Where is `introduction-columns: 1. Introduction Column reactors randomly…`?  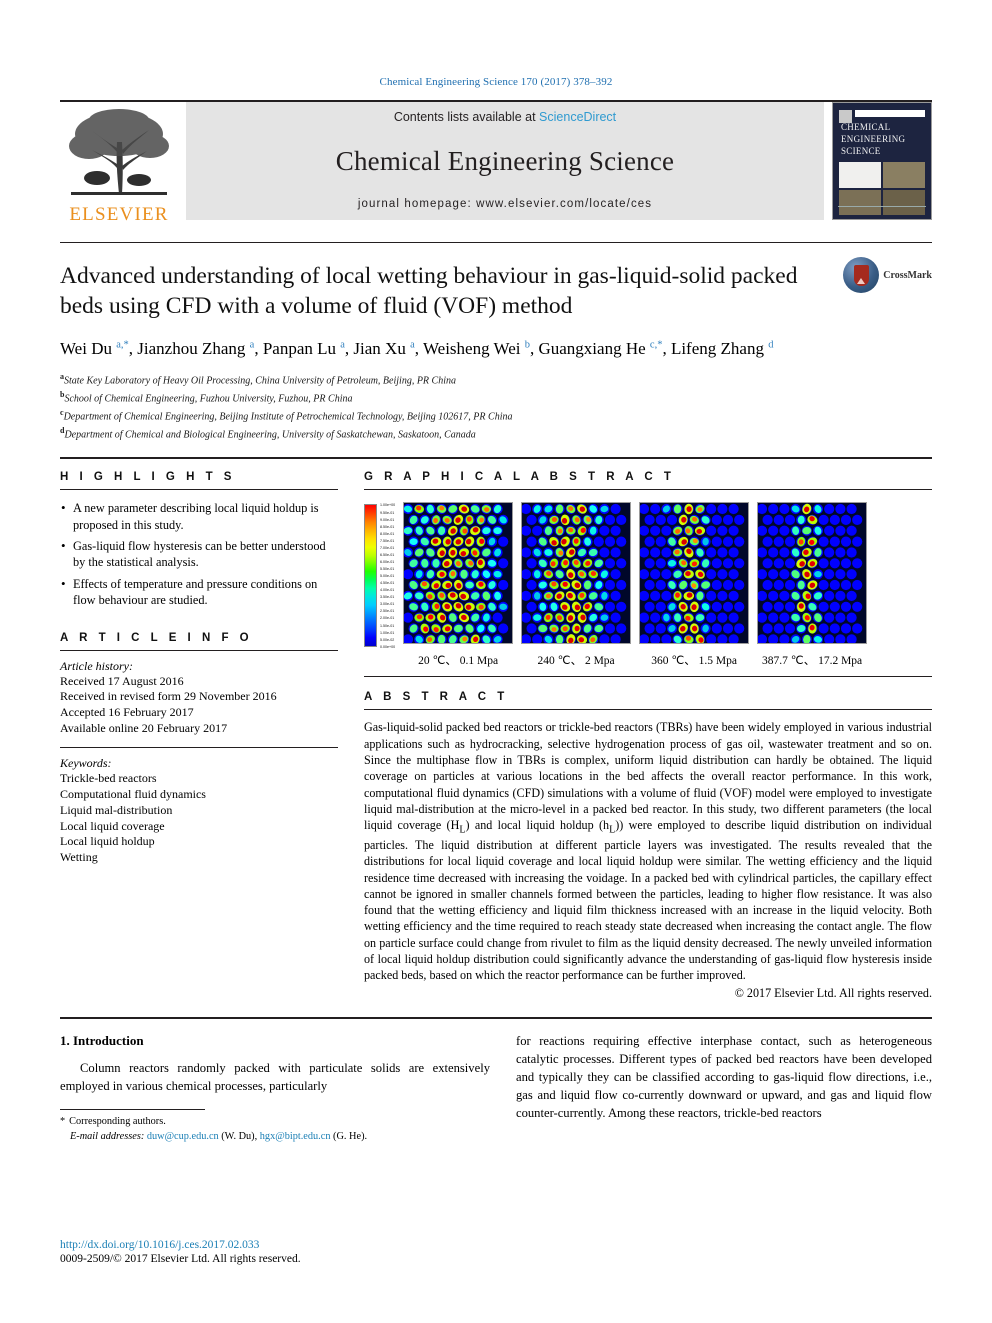
introduction-columns: 1. Introduction Column reactors randomly… is located at coordinates (496, 1082).